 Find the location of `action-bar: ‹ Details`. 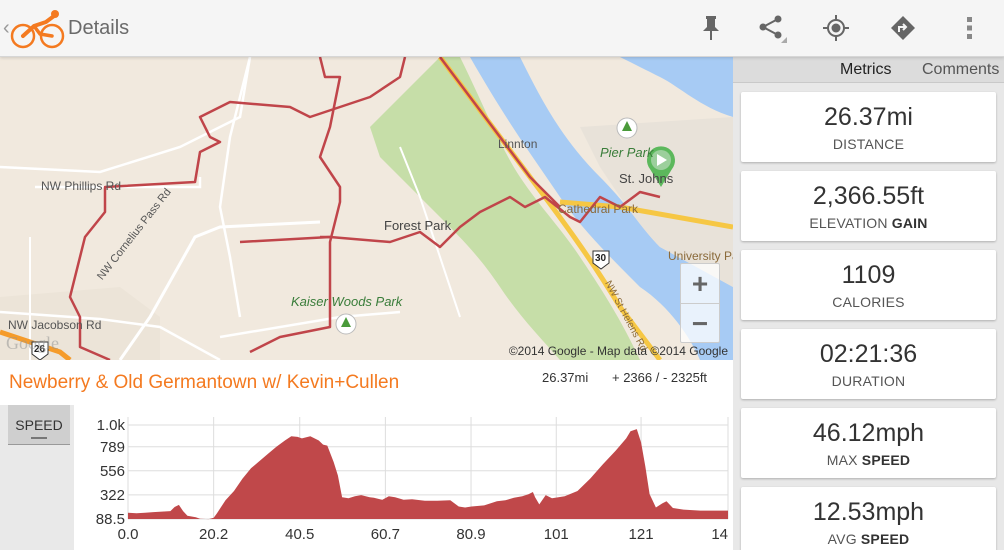

action-bar: ‹ Details is located at coordinates (502, 28).